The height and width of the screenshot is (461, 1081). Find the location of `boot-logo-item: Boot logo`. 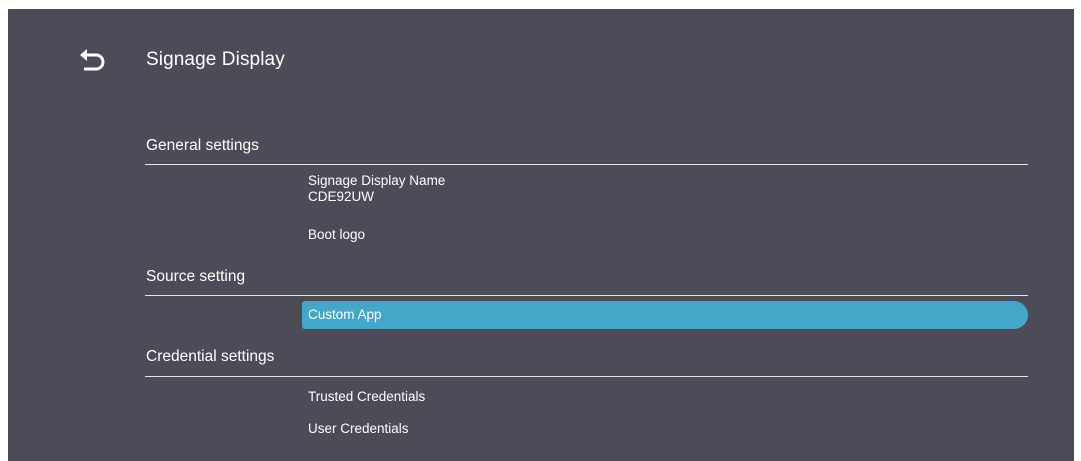

boot-logo-item: Boot logo is located at coordinates (336, 235).